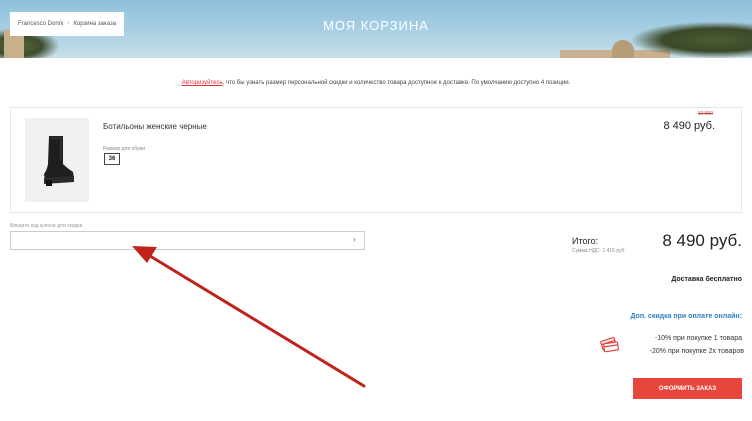 The height and width of the screenshot is (421, 752). I want to click on item-price: 8 490 руб., so click(689, 126).